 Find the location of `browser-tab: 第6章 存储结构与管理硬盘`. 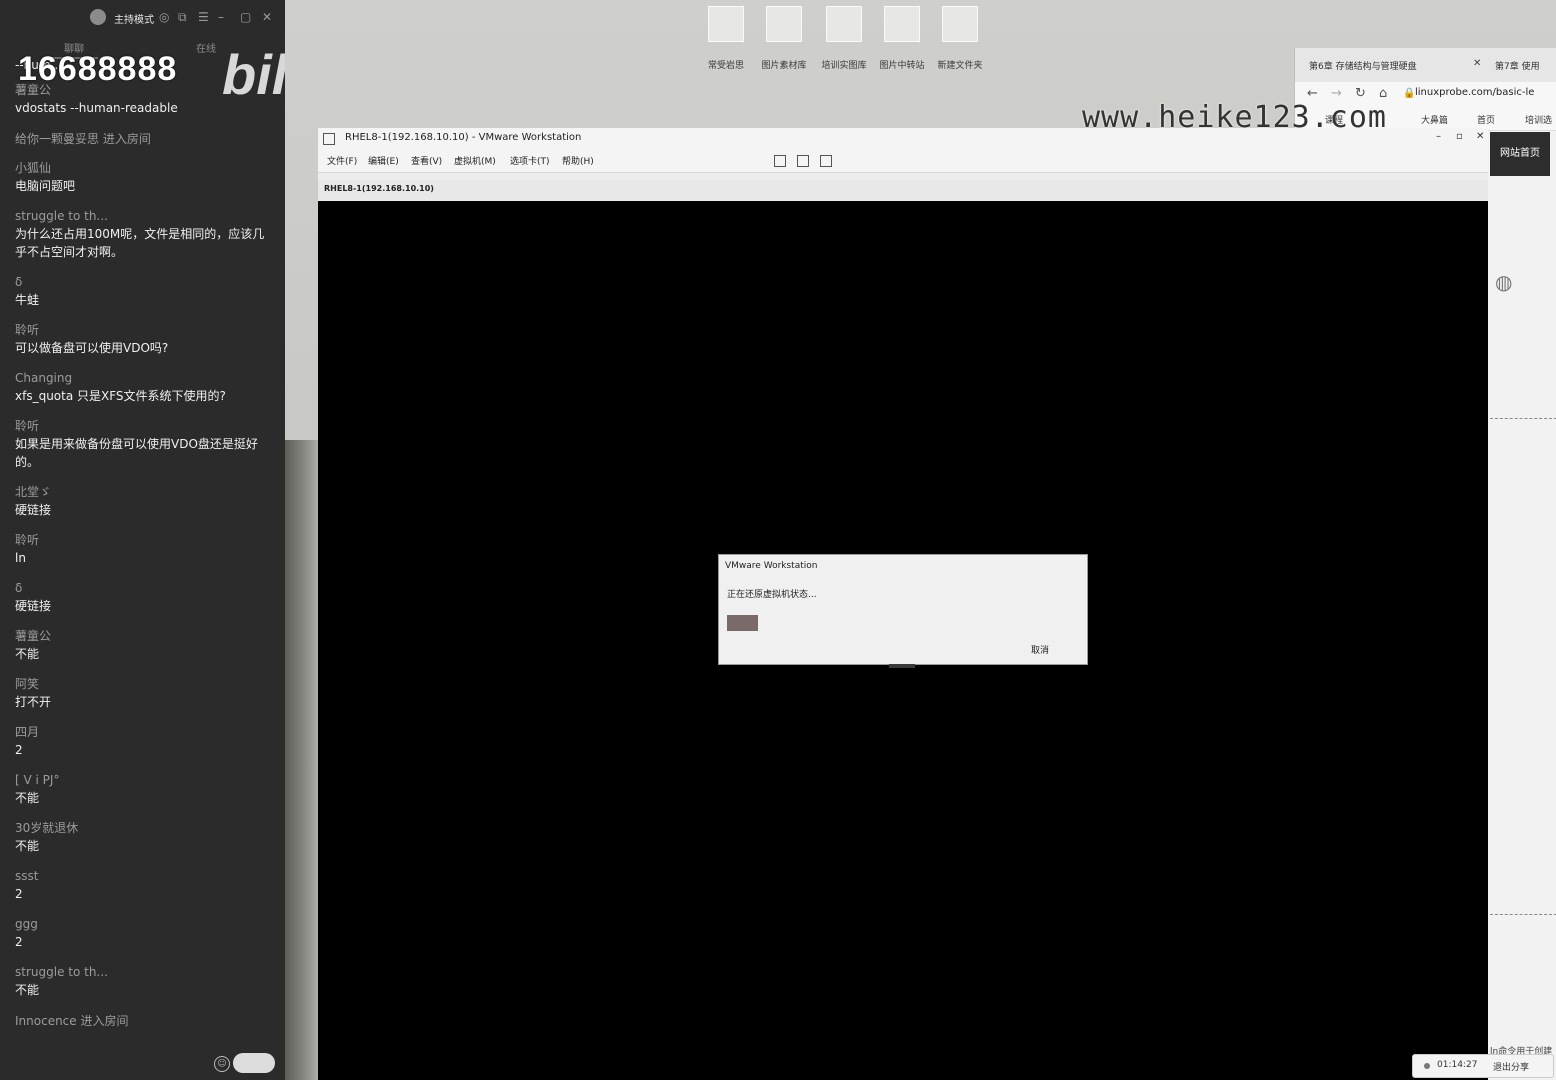

browser-tab: 第6章 存储结构与管理硬盘 is located at coordinates (1363, 65).